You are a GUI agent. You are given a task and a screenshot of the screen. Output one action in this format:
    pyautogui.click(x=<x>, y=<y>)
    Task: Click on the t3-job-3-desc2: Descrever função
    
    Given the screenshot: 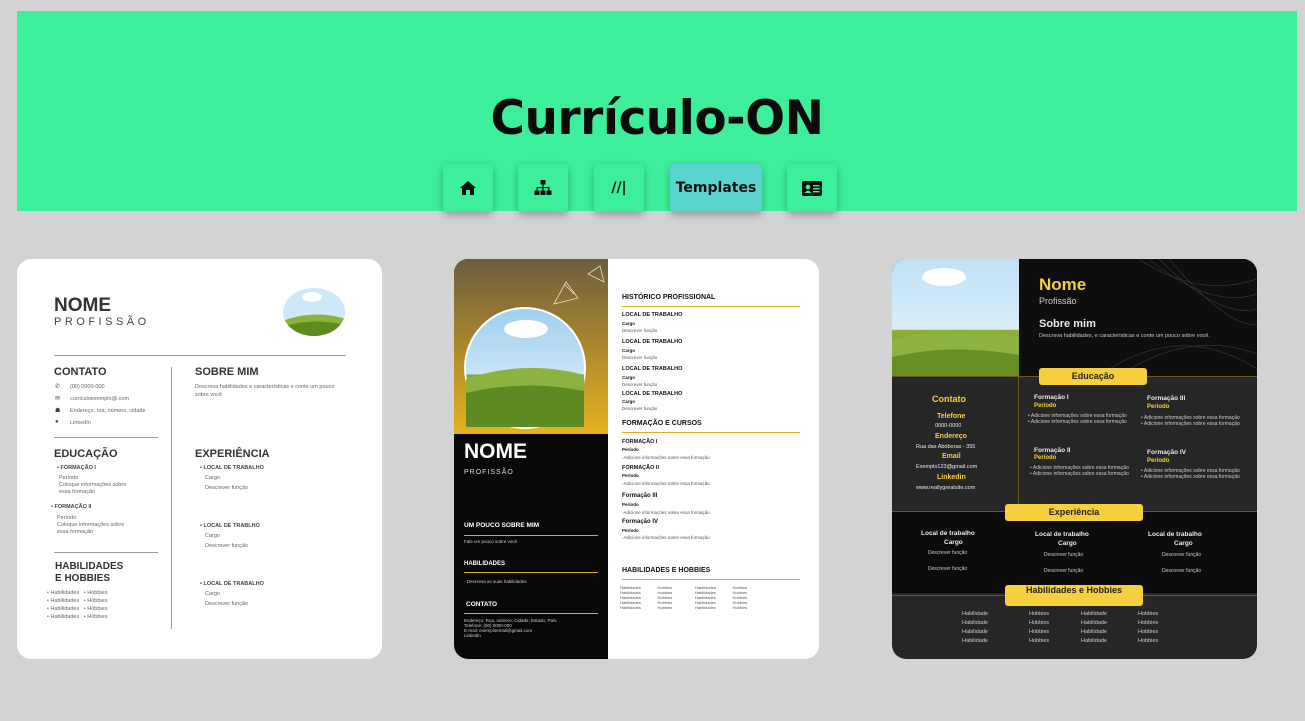 What is the action you would take?
    pyautogui.click(x=1182, y=571)
    